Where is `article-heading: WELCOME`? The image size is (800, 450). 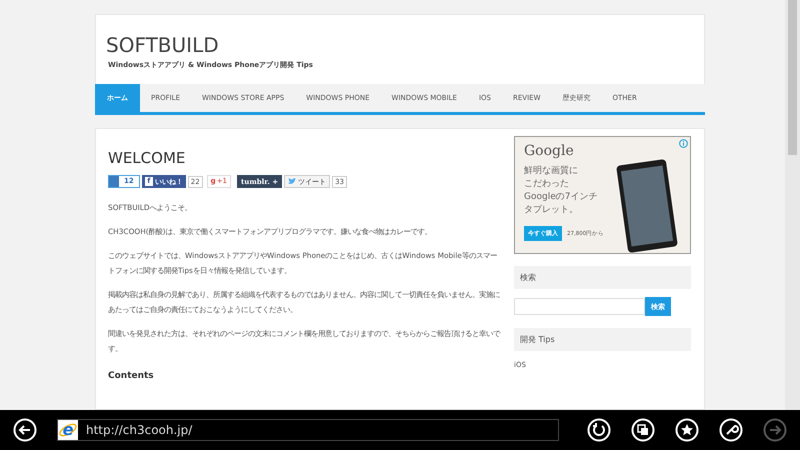
article-heading: WELCOME is located at coordinates (147, 158).